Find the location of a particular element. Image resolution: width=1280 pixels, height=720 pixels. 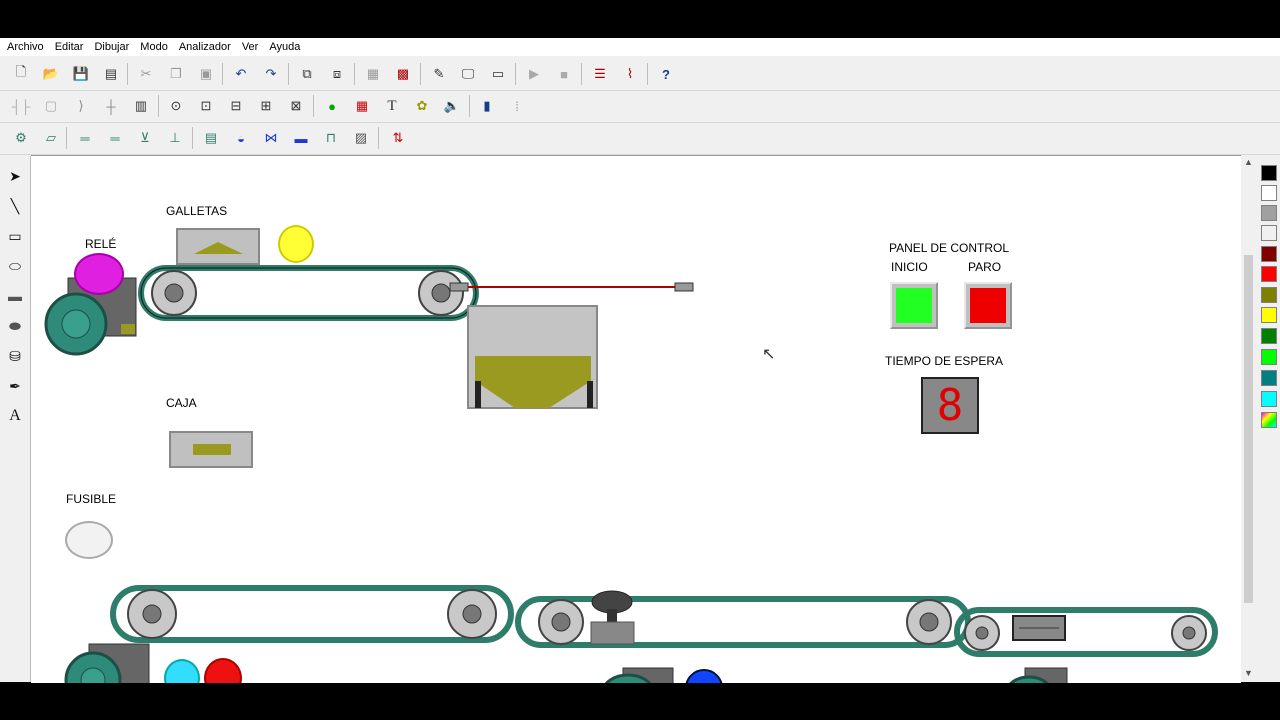

copy-icon: ❐ is located at coordinates (176, 74).